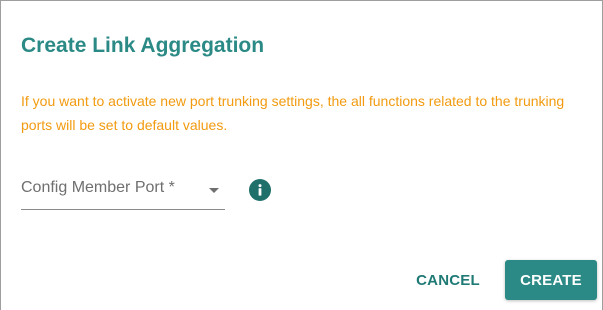 The height and width of the screenshot is (310, 603). What do you see at coordinates (98, 187) in the screenshot?
I see `config-member-port-label: Config Member Port *` at bounding box center [98, 187].